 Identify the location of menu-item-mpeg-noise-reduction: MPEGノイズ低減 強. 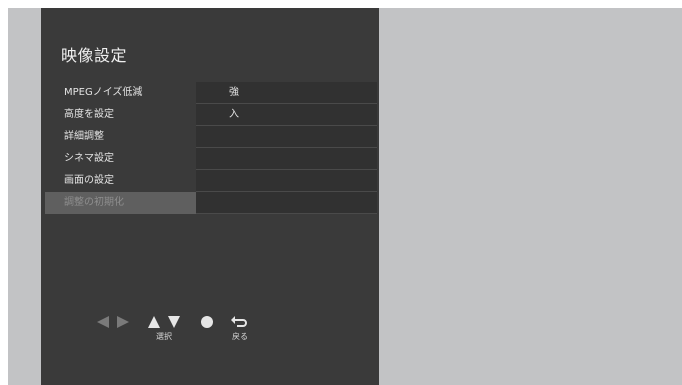
(211, 93).